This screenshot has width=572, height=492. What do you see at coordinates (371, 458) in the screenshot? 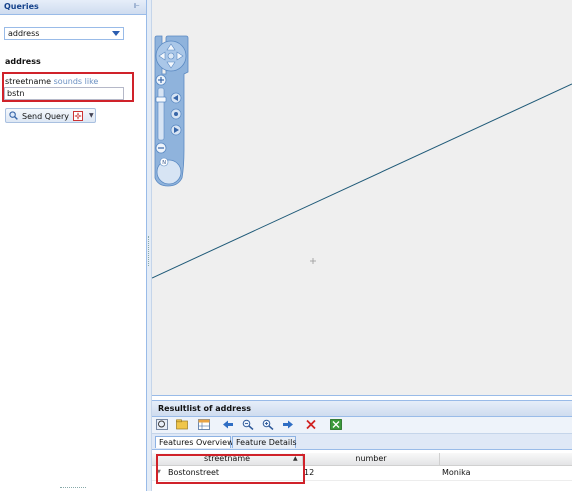
I see `column-header-number: number` at bounding box center [371, 458].